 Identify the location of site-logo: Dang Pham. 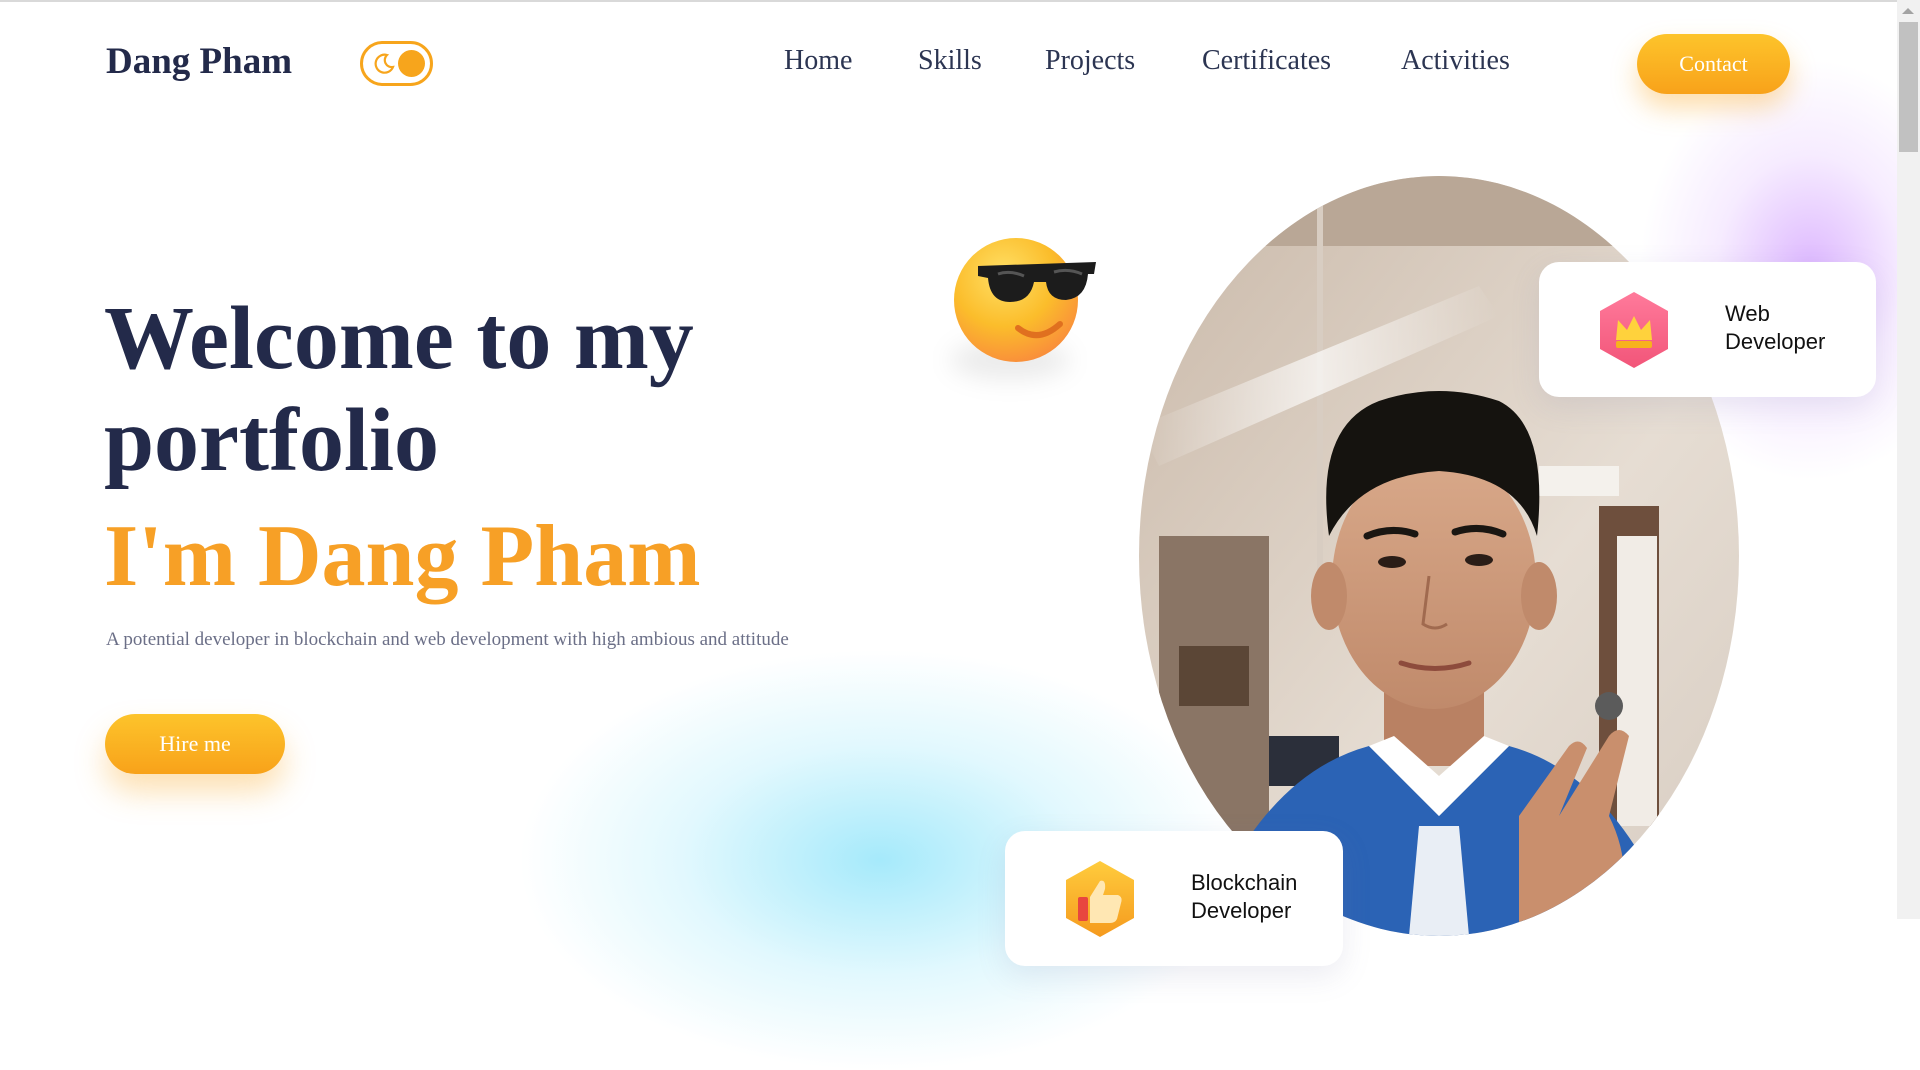
(199, 61).